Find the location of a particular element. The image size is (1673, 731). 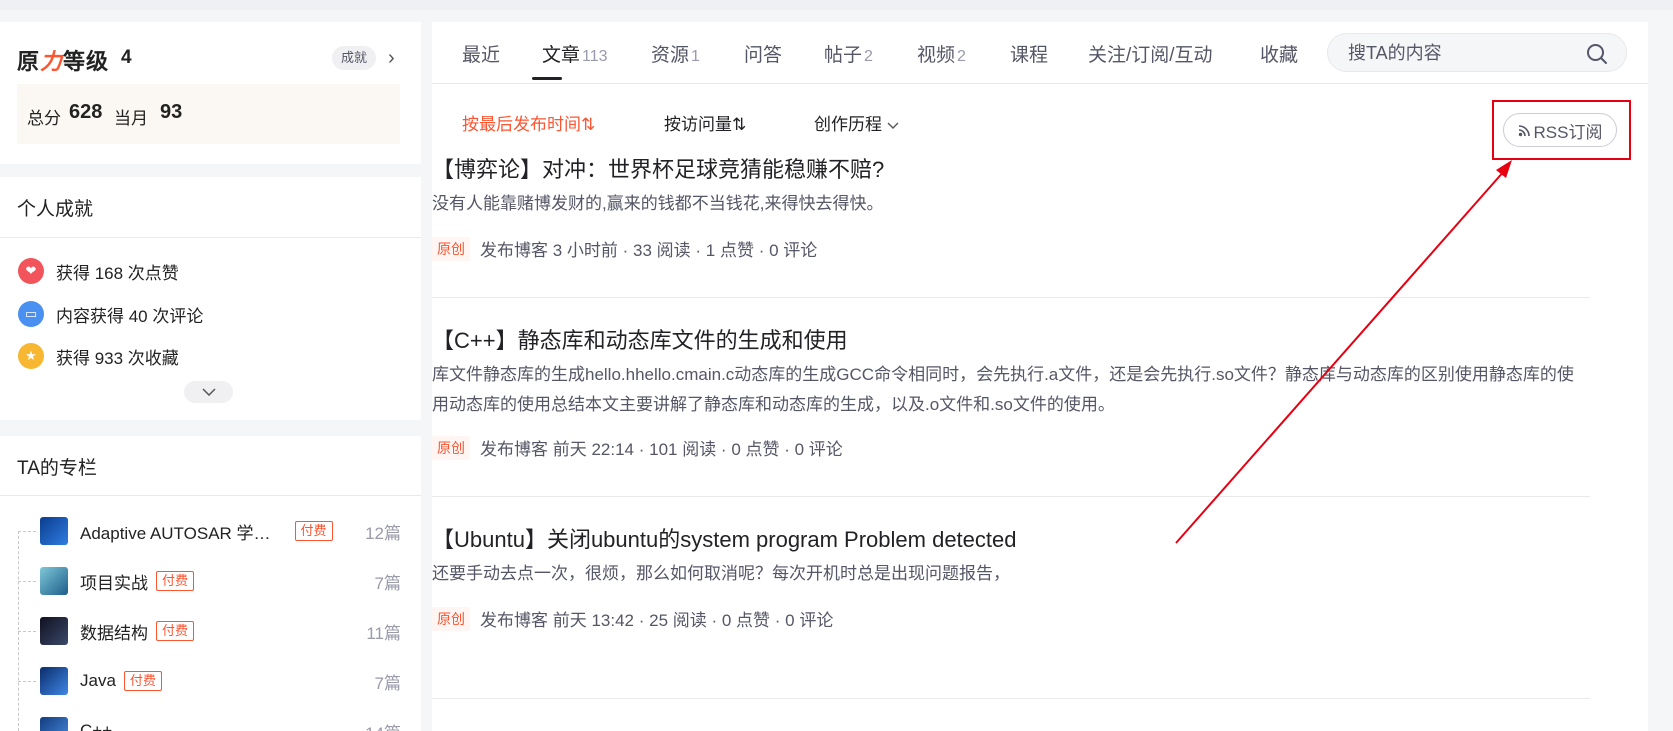

column-name: 项目实战 is located at coordinates (114, 583).